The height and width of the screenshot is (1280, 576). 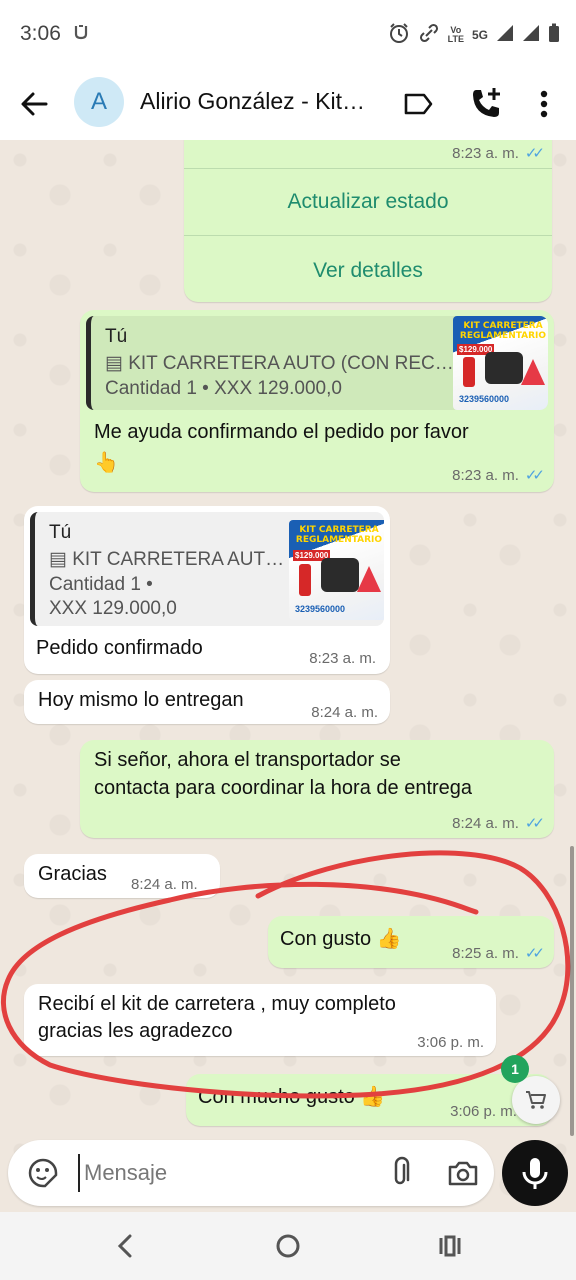 I want to click on scrollbar, so click(x=572, y=991).